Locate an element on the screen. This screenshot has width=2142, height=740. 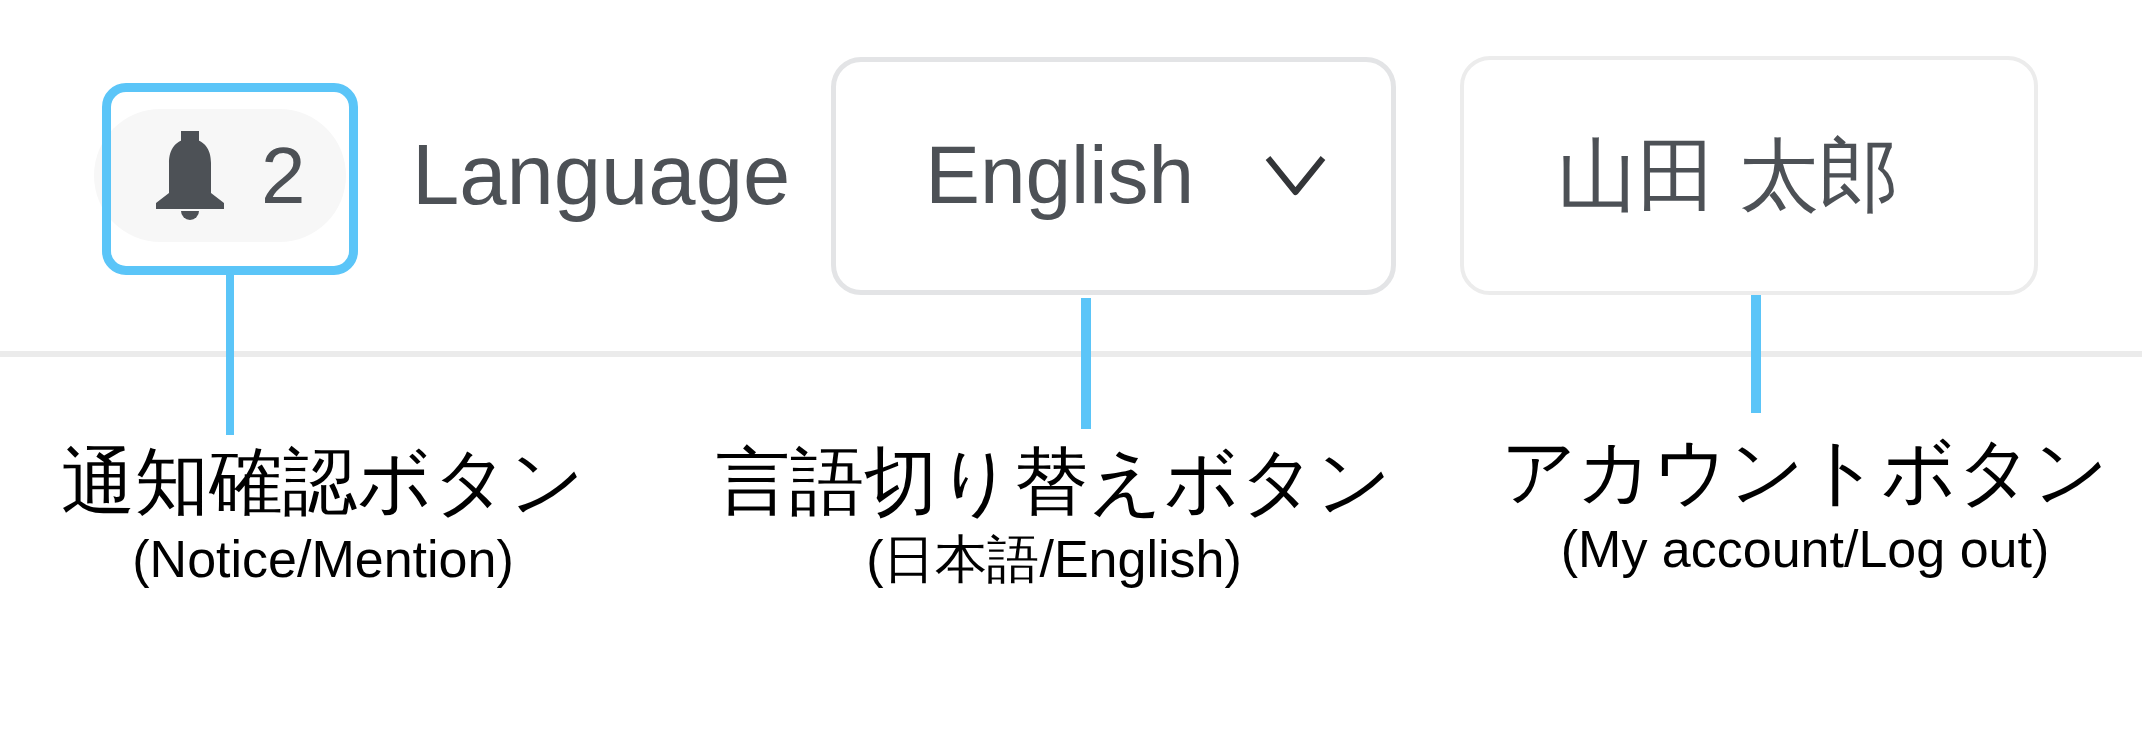
language-label: Language is located at coordinates (601, 175).